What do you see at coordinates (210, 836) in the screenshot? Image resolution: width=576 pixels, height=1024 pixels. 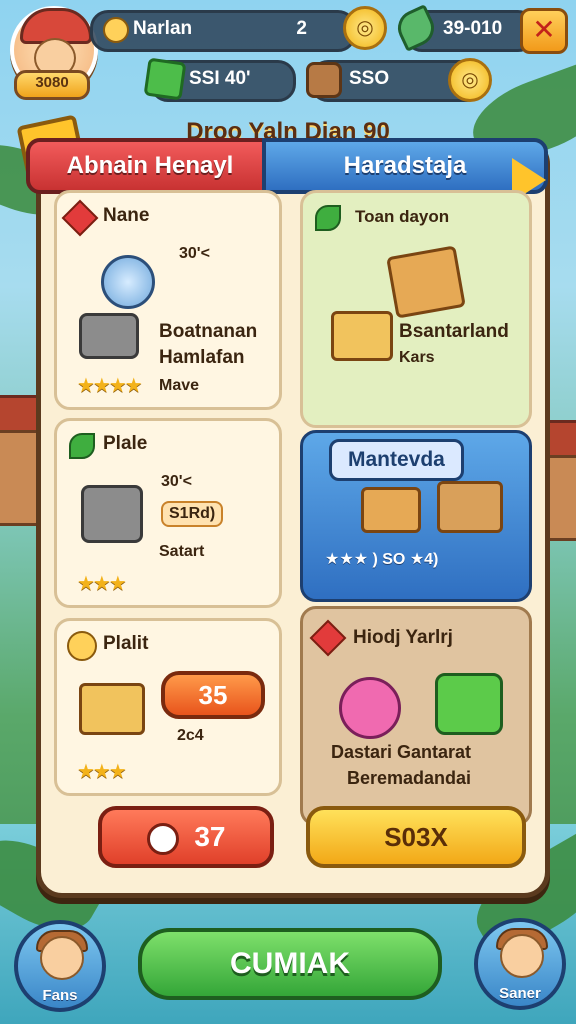 I see `buy-button-label: 37` at bounding box center [210, 836].